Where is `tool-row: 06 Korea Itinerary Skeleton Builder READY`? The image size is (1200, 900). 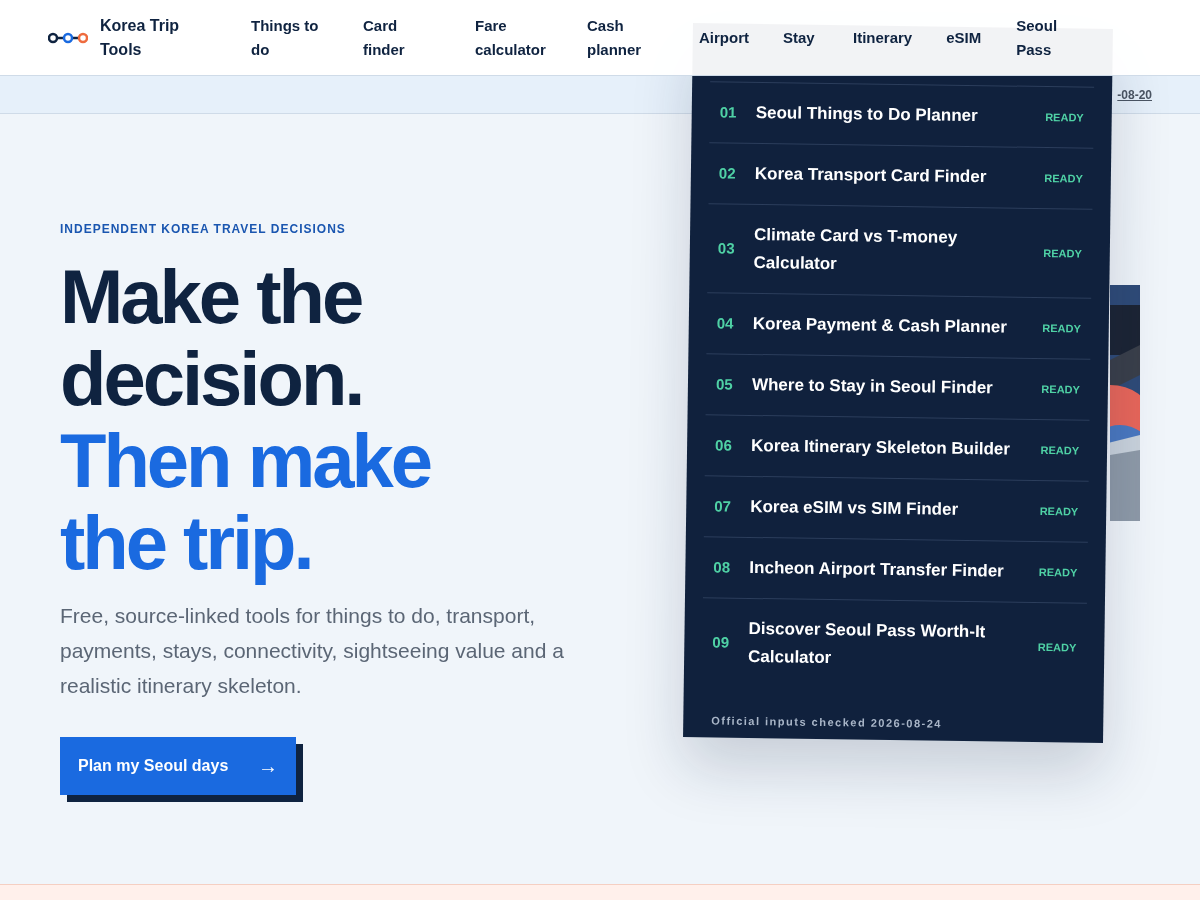
tool-row: 06 Korea Itinerary Skeleton Builder READY is located at coordinates (897, 447).